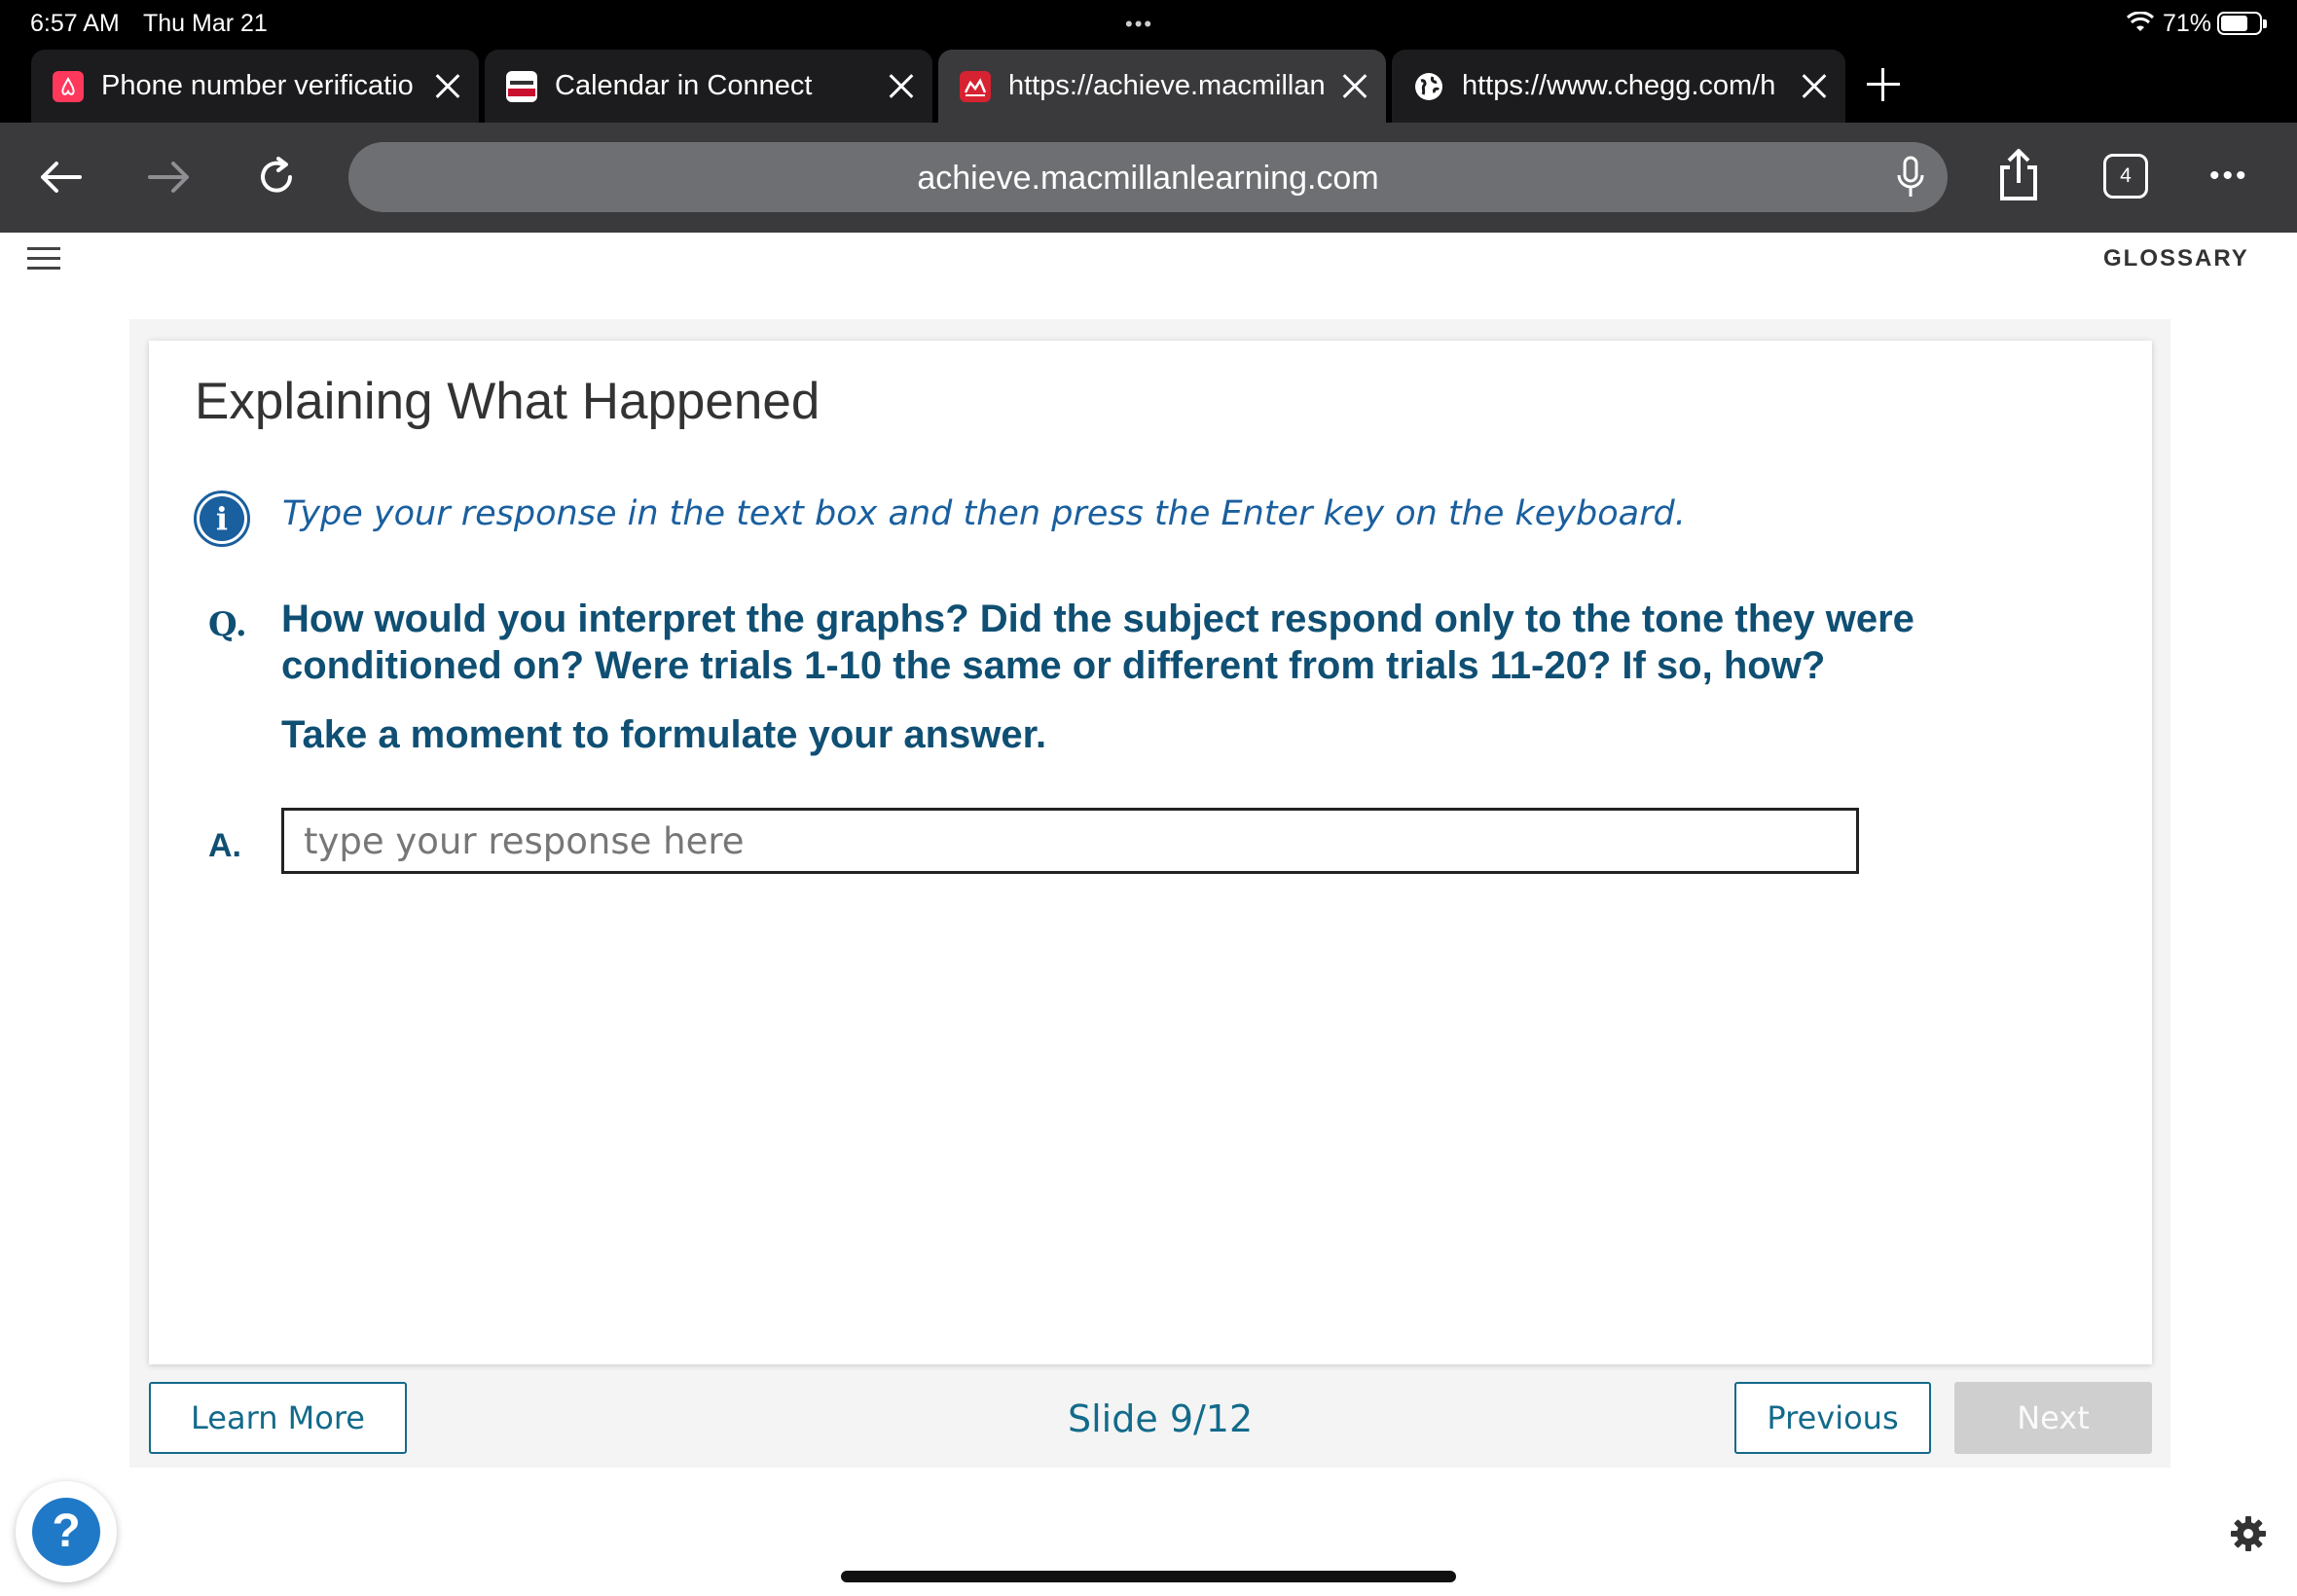 The width and height of the screenshot is (2297, 1596). Describe the element at coordinates (1428, 86) in the screenshot. I see `globe-icon` at that location.